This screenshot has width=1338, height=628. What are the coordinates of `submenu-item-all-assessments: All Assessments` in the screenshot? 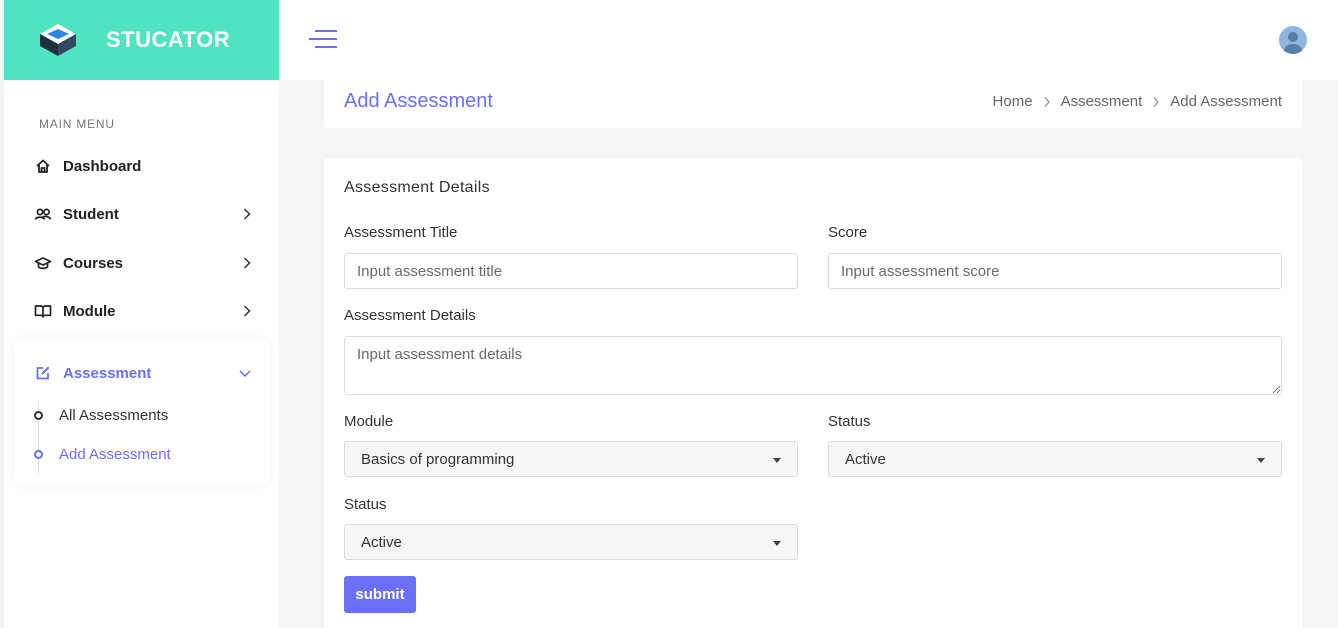 It's located at (101, 415).